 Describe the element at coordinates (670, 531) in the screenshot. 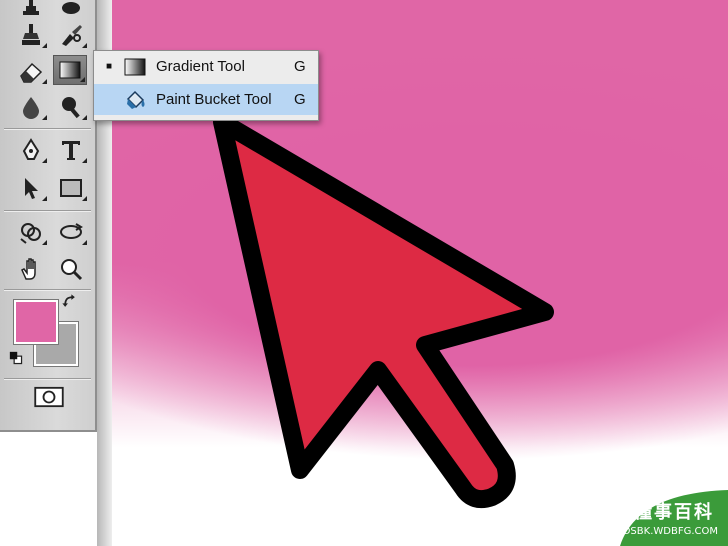

I see `watermark-url: DSBK.WDBFG.COM` at that location.